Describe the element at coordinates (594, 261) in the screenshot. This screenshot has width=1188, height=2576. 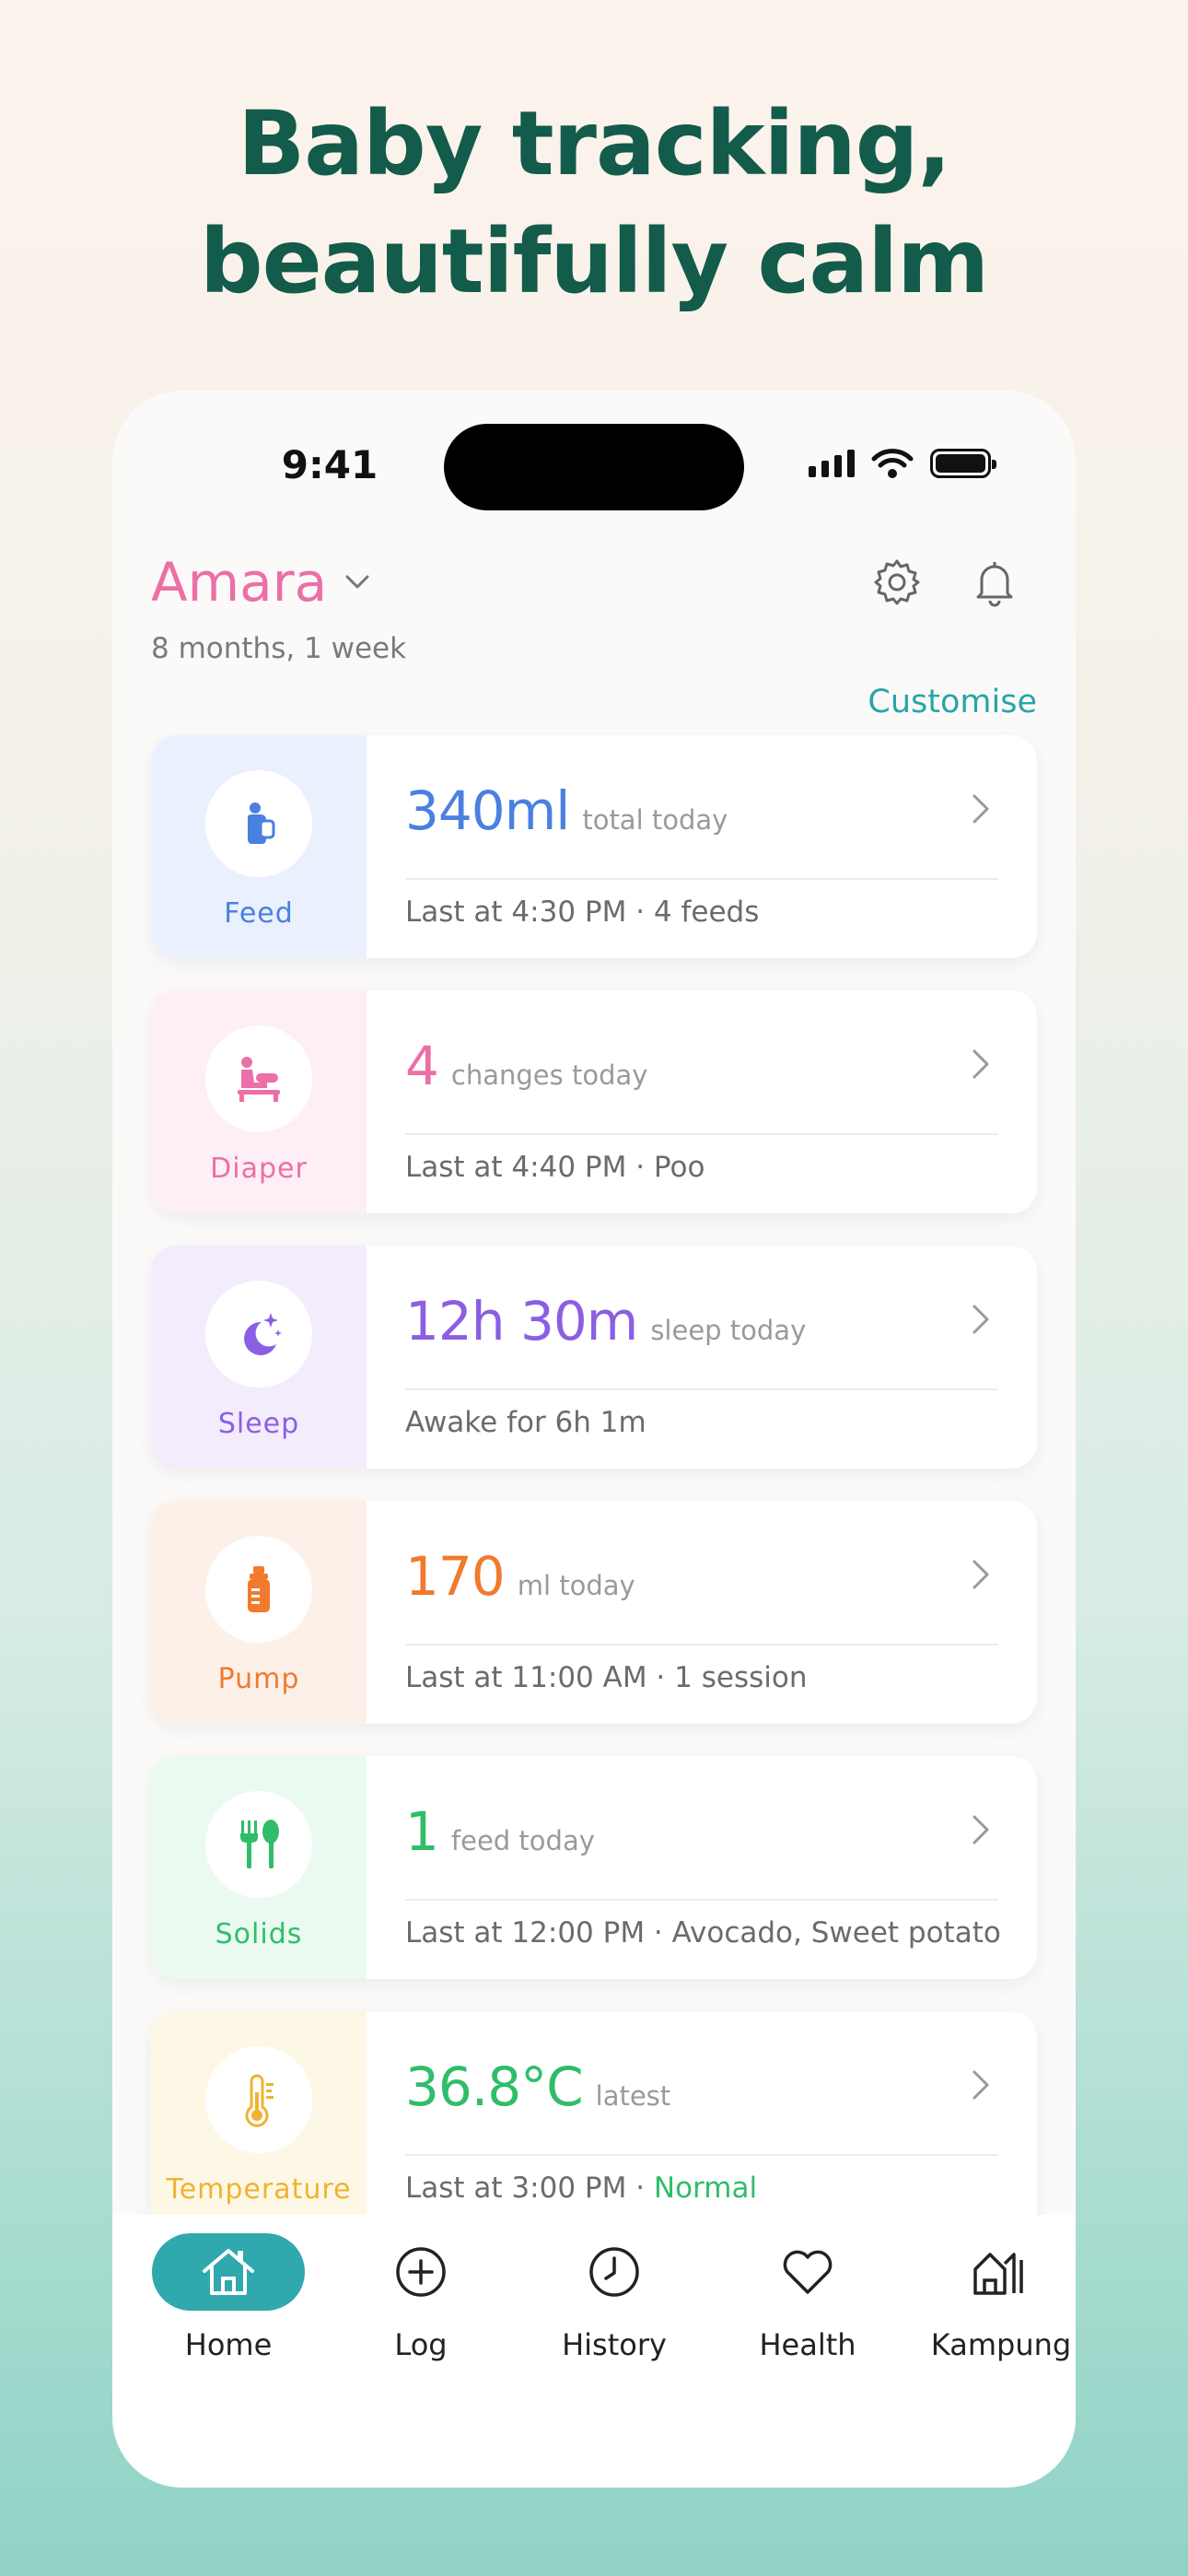
I see `headline-line-2: beautifully calm` at that location.